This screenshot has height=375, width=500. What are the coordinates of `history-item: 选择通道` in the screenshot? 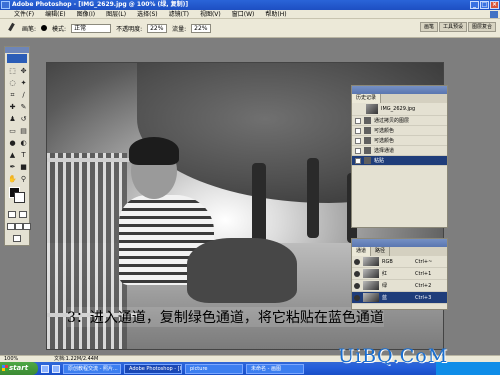 It's located at (399, 151).